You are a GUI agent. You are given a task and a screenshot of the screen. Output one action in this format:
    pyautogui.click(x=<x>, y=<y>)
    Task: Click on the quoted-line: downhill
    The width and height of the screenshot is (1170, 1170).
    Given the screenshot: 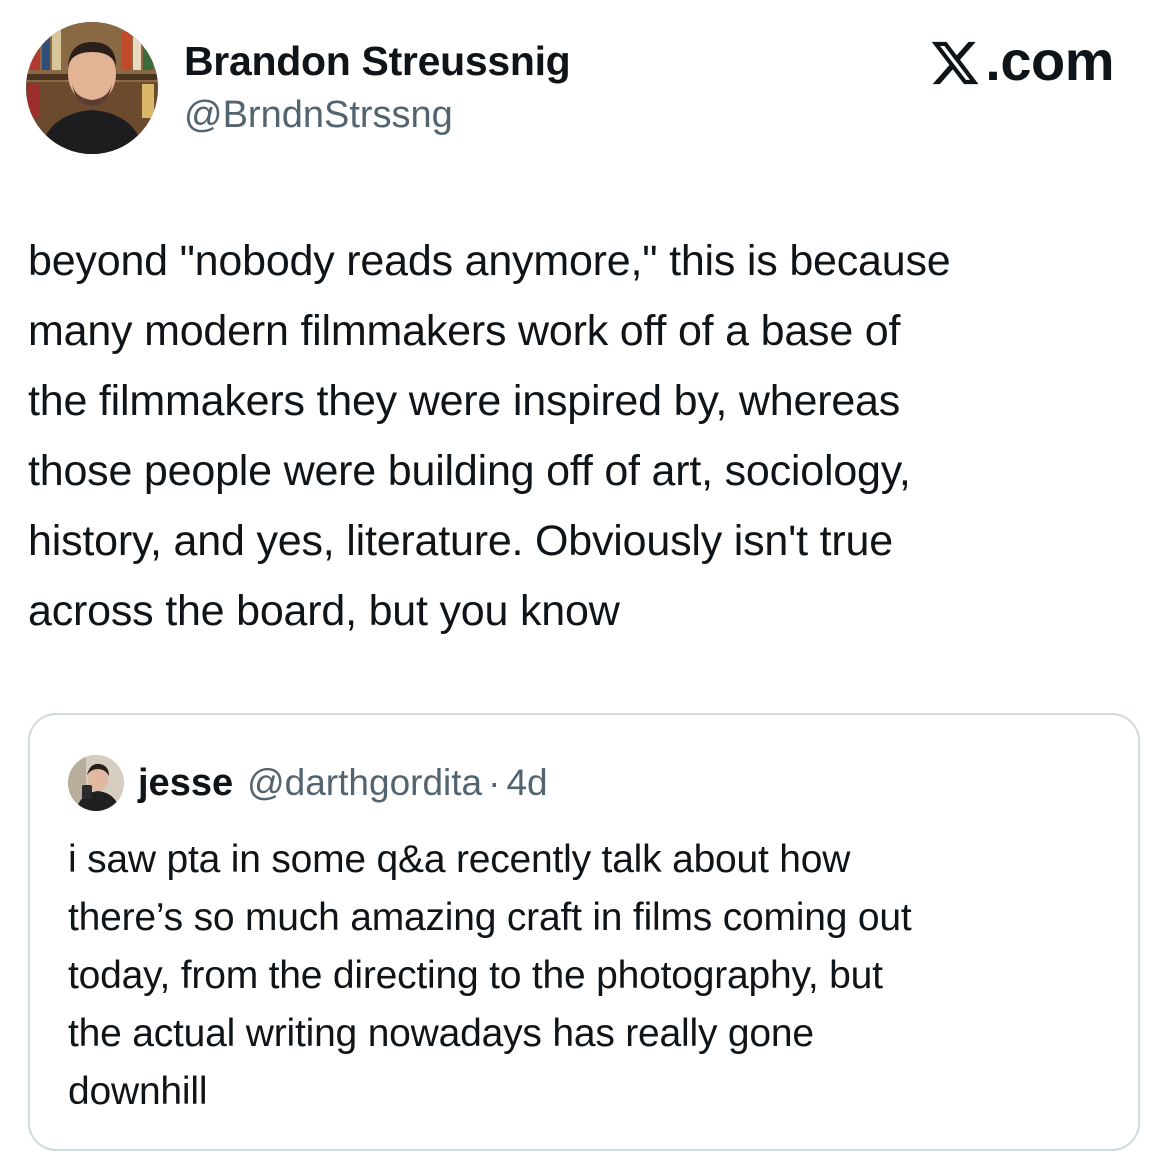 What is the action you would take?
    pyautogui.click(x=138, y=1091)
    